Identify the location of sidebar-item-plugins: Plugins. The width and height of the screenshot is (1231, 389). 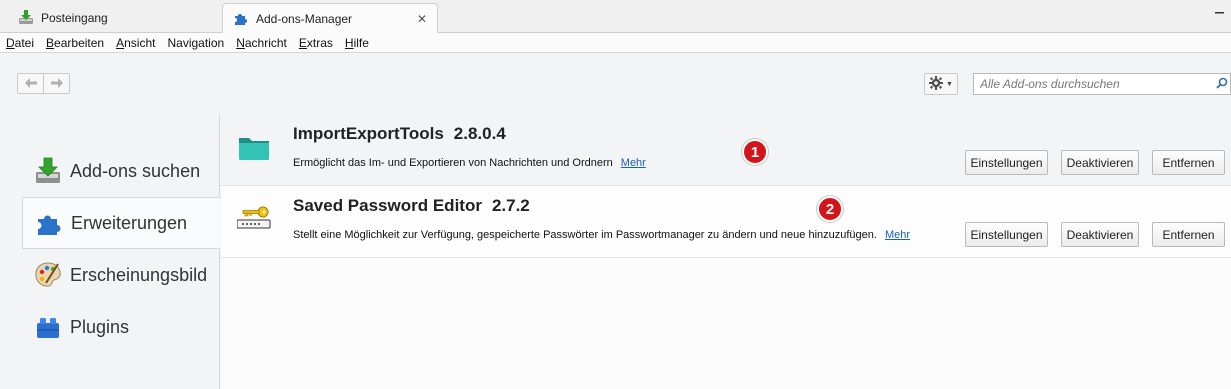
(121, 327).